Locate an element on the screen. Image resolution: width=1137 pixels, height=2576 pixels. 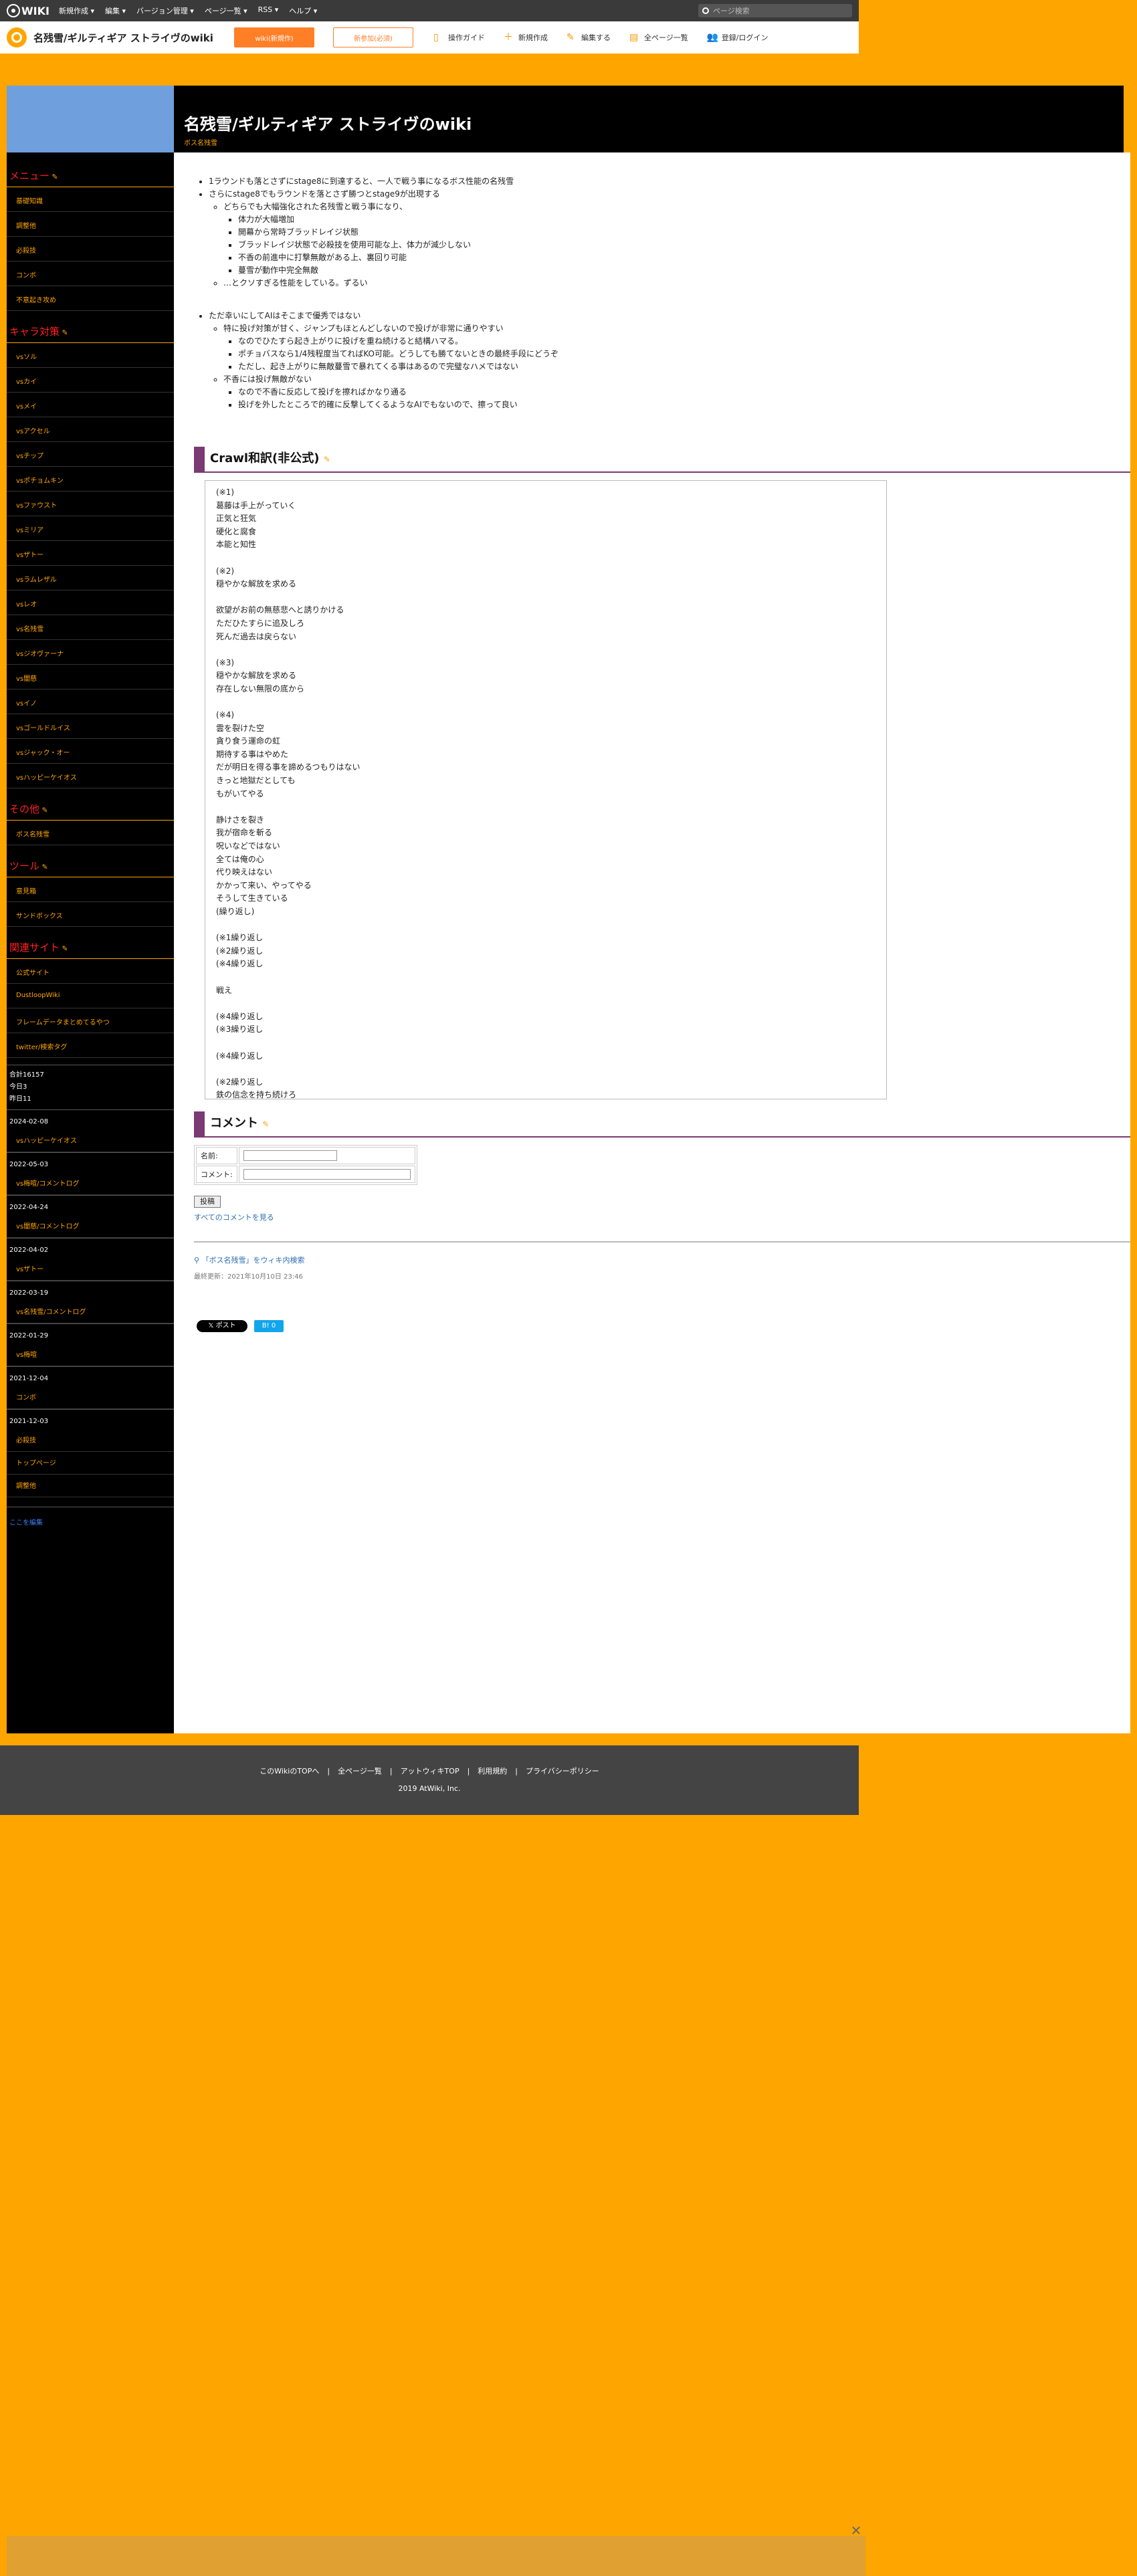
wiki-logo-icon is located at coordinates (17, 37).